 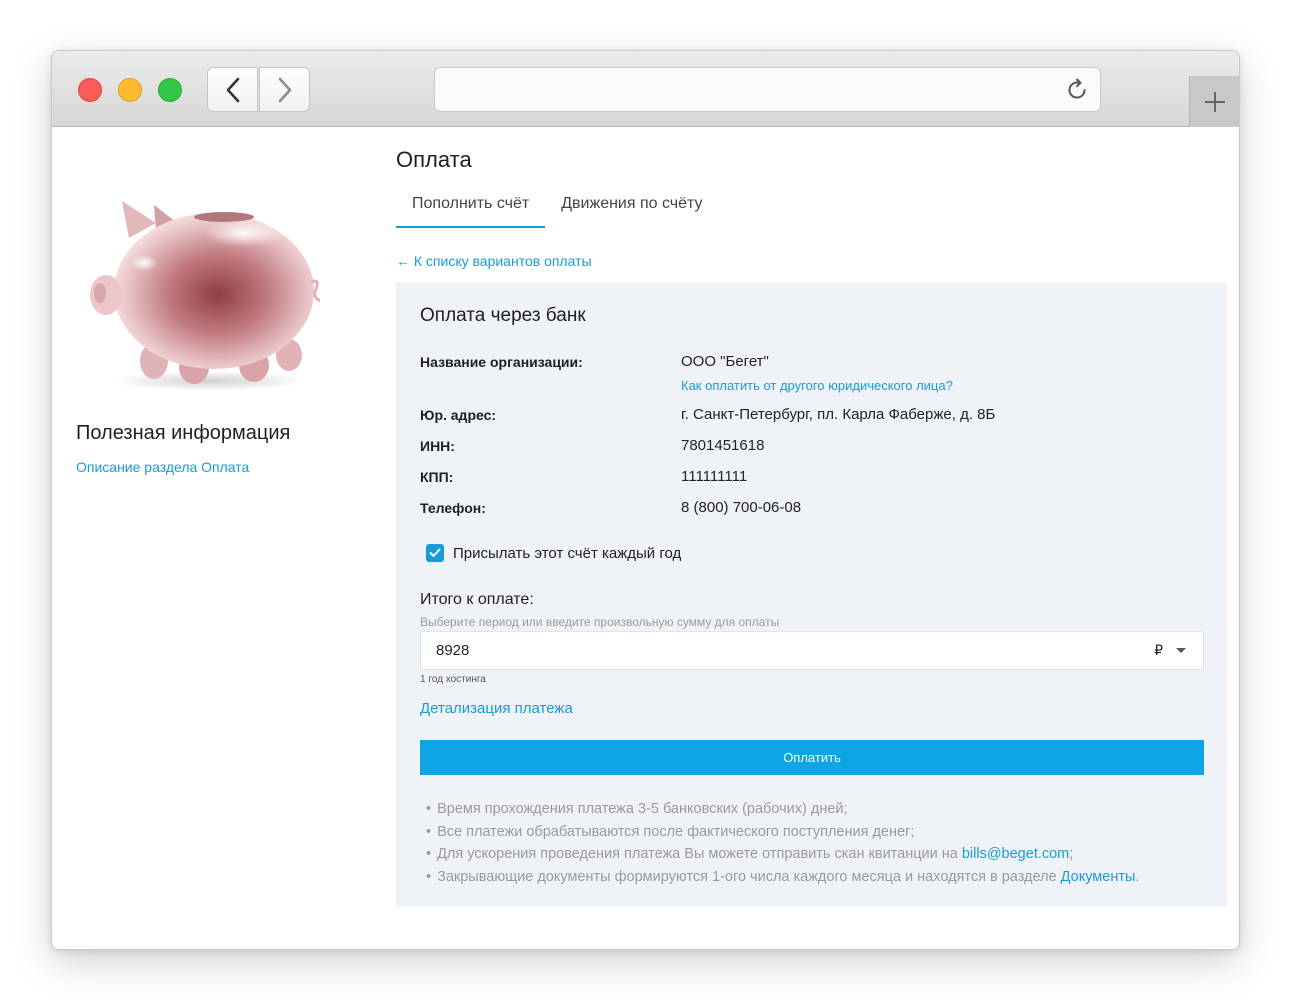 What do you see at coordinates (812, 757) in the screenshot?
I see `pay-button: Оплатить` at bounding box center [812, 757].